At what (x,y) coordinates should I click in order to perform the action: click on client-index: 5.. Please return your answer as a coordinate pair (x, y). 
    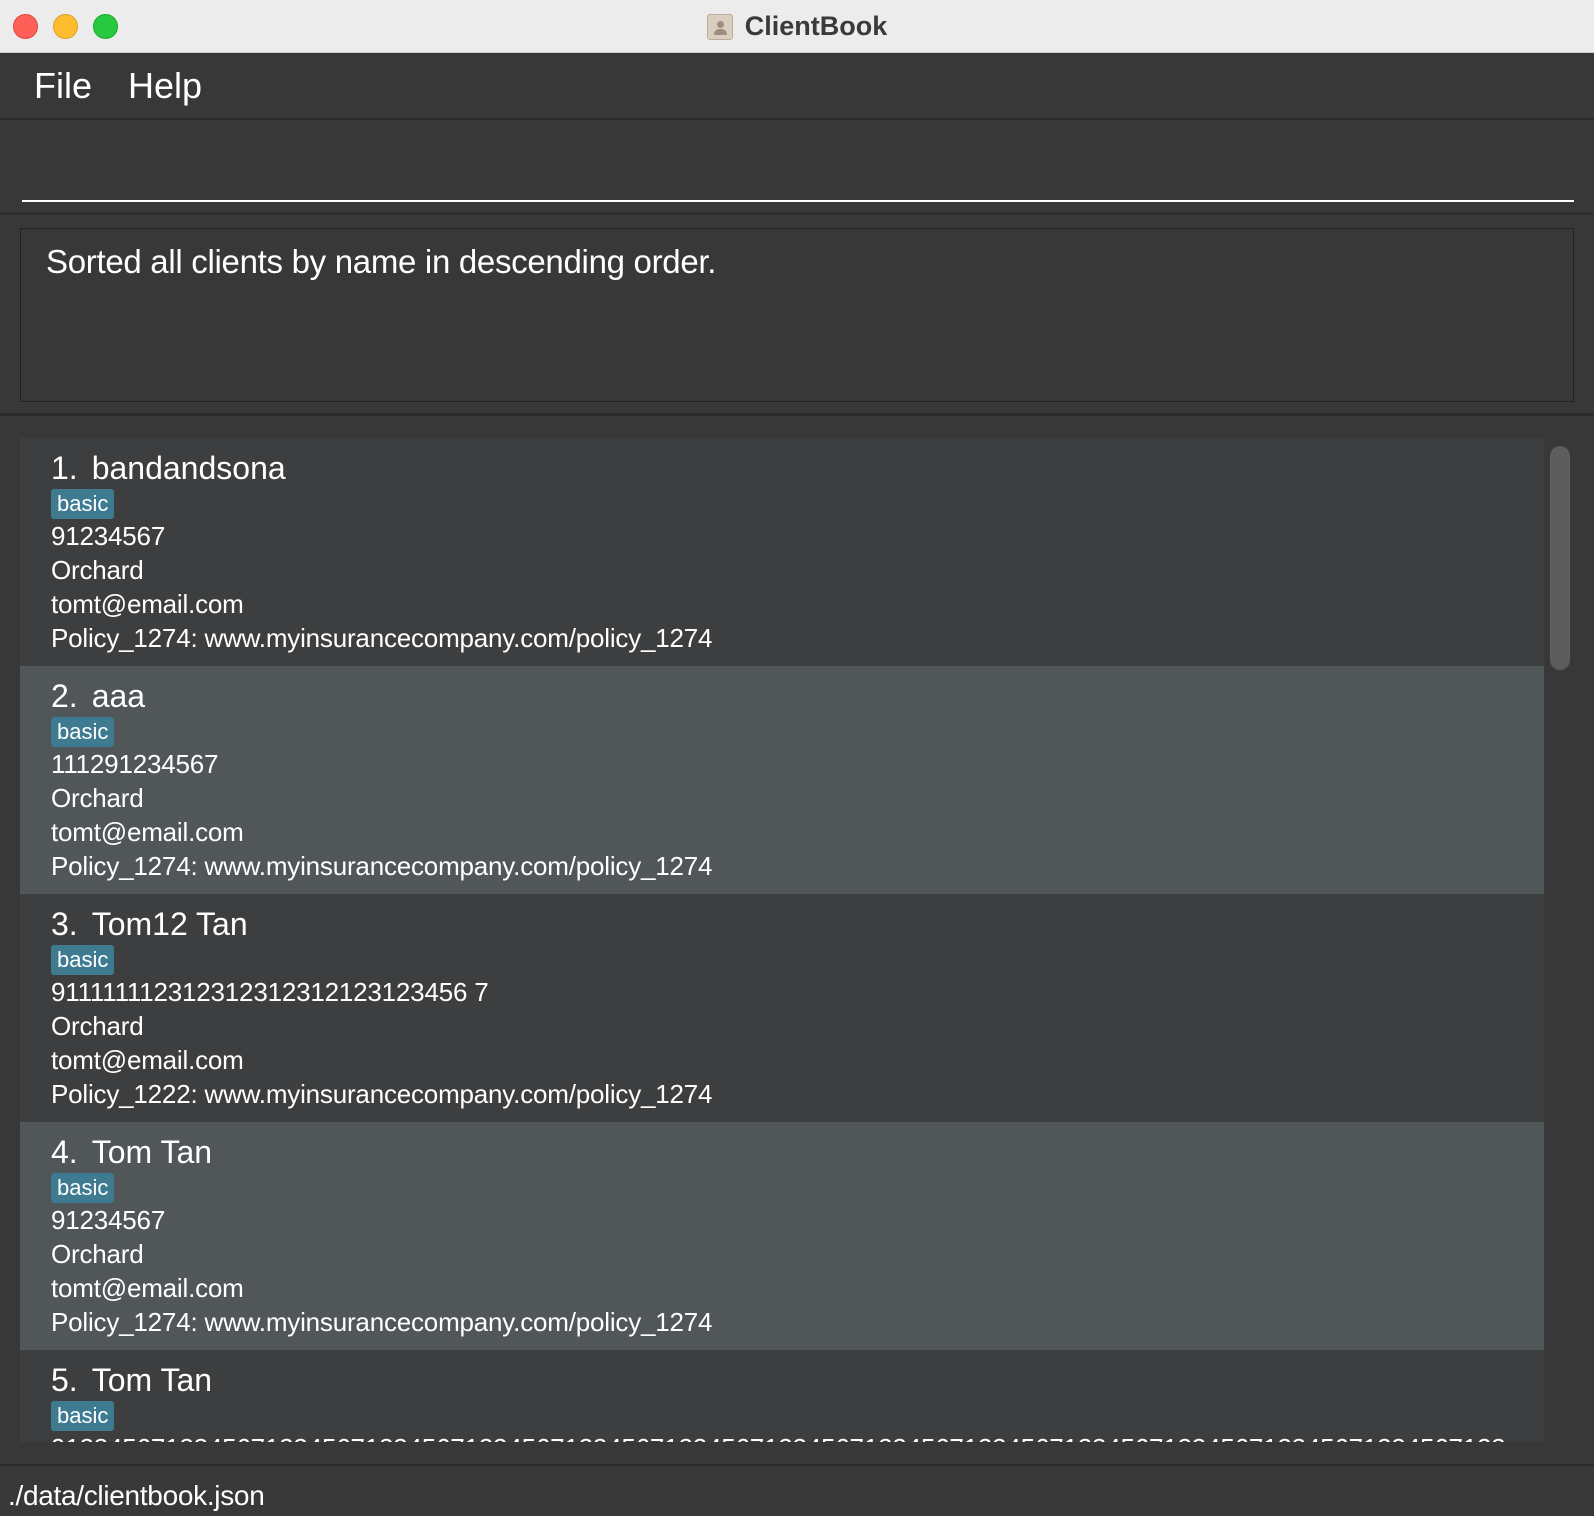
    Looking at the image, I should click on (64, 1380).